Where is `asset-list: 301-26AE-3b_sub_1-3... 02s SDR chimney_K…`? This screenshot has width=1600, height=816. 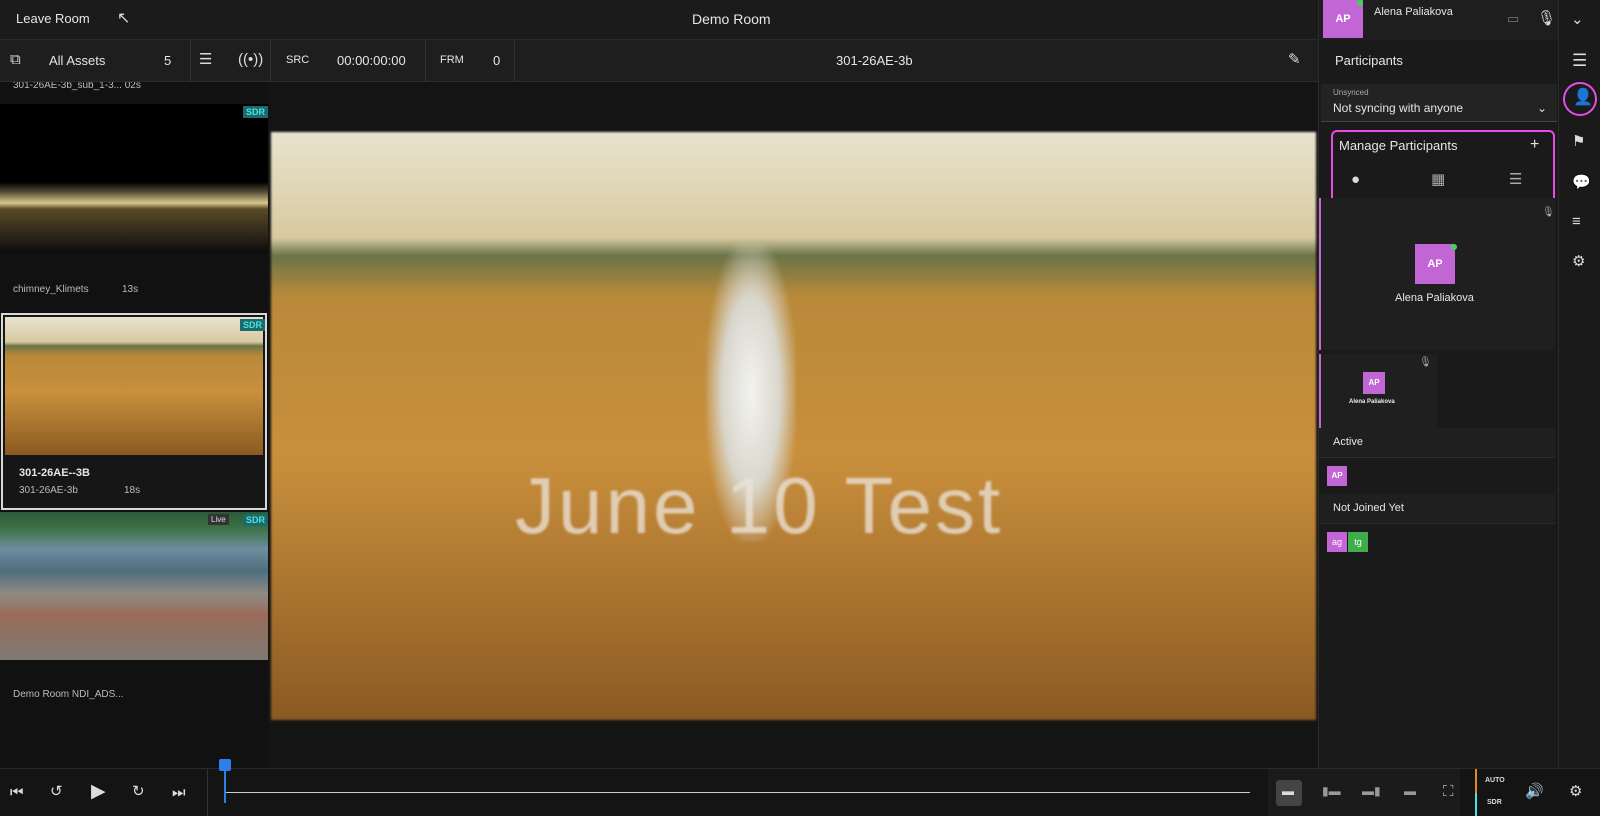
asset-list: 301-26AE-3b_sub_1-3... 02s SDR chimney_K… is located at coordinates (134, 425).